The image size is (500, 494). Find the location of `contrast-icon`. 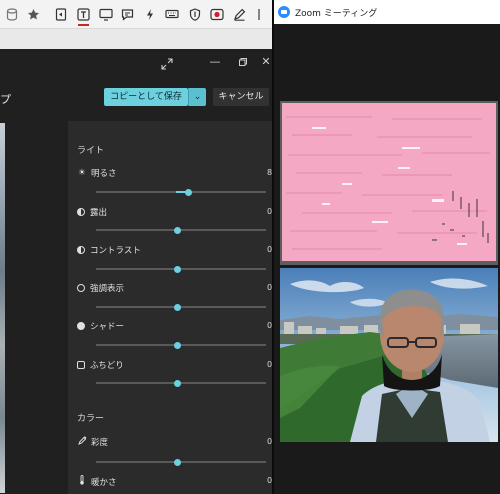

contrast-icon is located at coordinates (81, 250).